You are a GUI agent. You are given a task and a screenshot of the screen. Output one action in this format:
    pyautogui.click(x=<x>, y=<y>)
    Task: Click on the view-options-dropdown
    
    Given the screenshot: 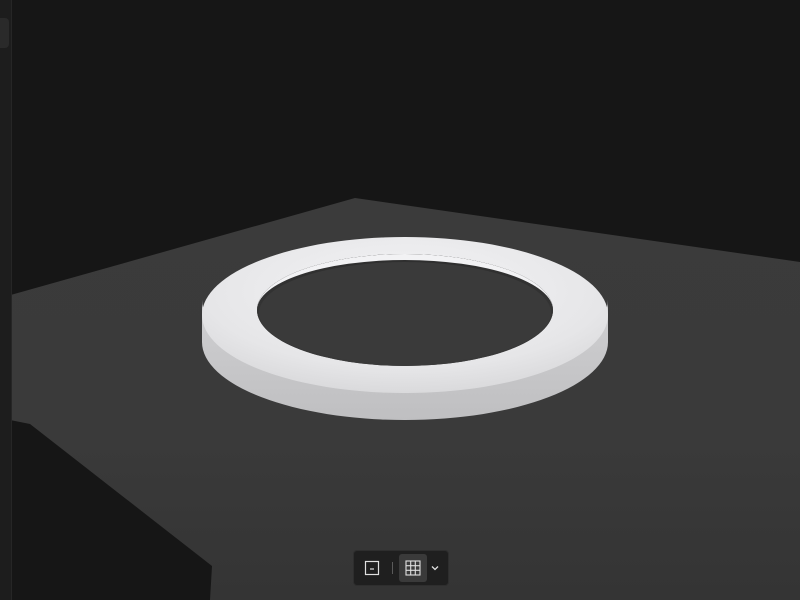 What is the action you would take?
    pyautogui.click(x=435, y=568)
    